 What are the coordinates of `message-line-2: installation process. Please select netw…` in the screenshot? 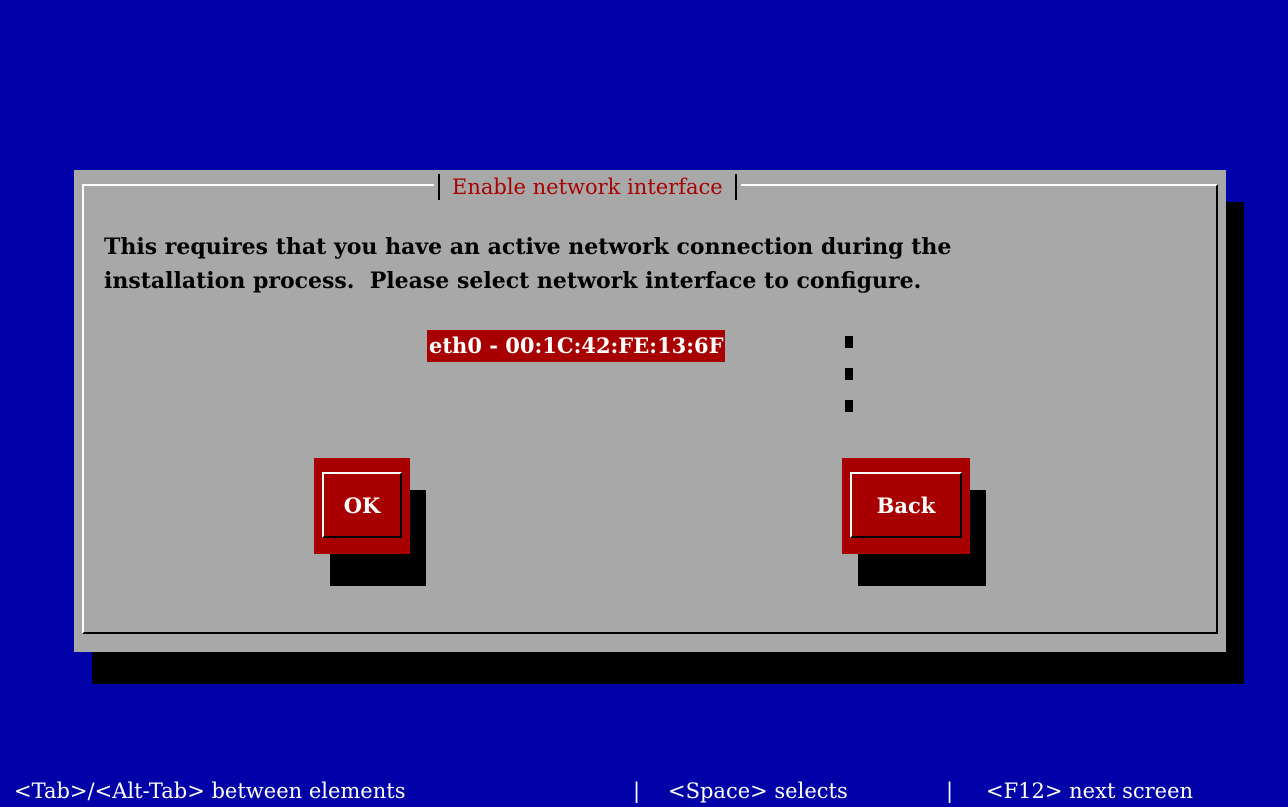 It's located at (513, 281).